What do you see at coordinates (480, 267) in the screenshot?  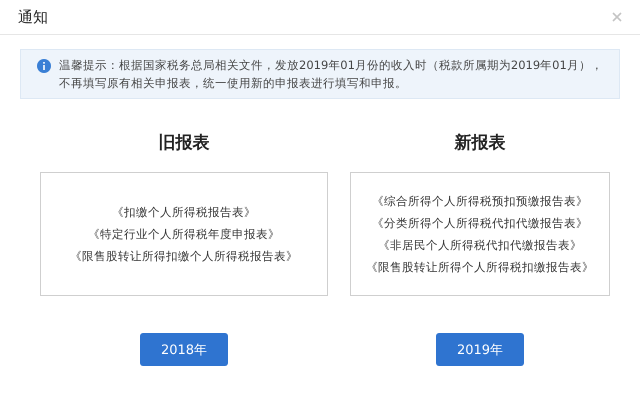 I see `form-name: 《限售股转让所得个人所得税扣缴报告表》` at bounding box center [480, 267].